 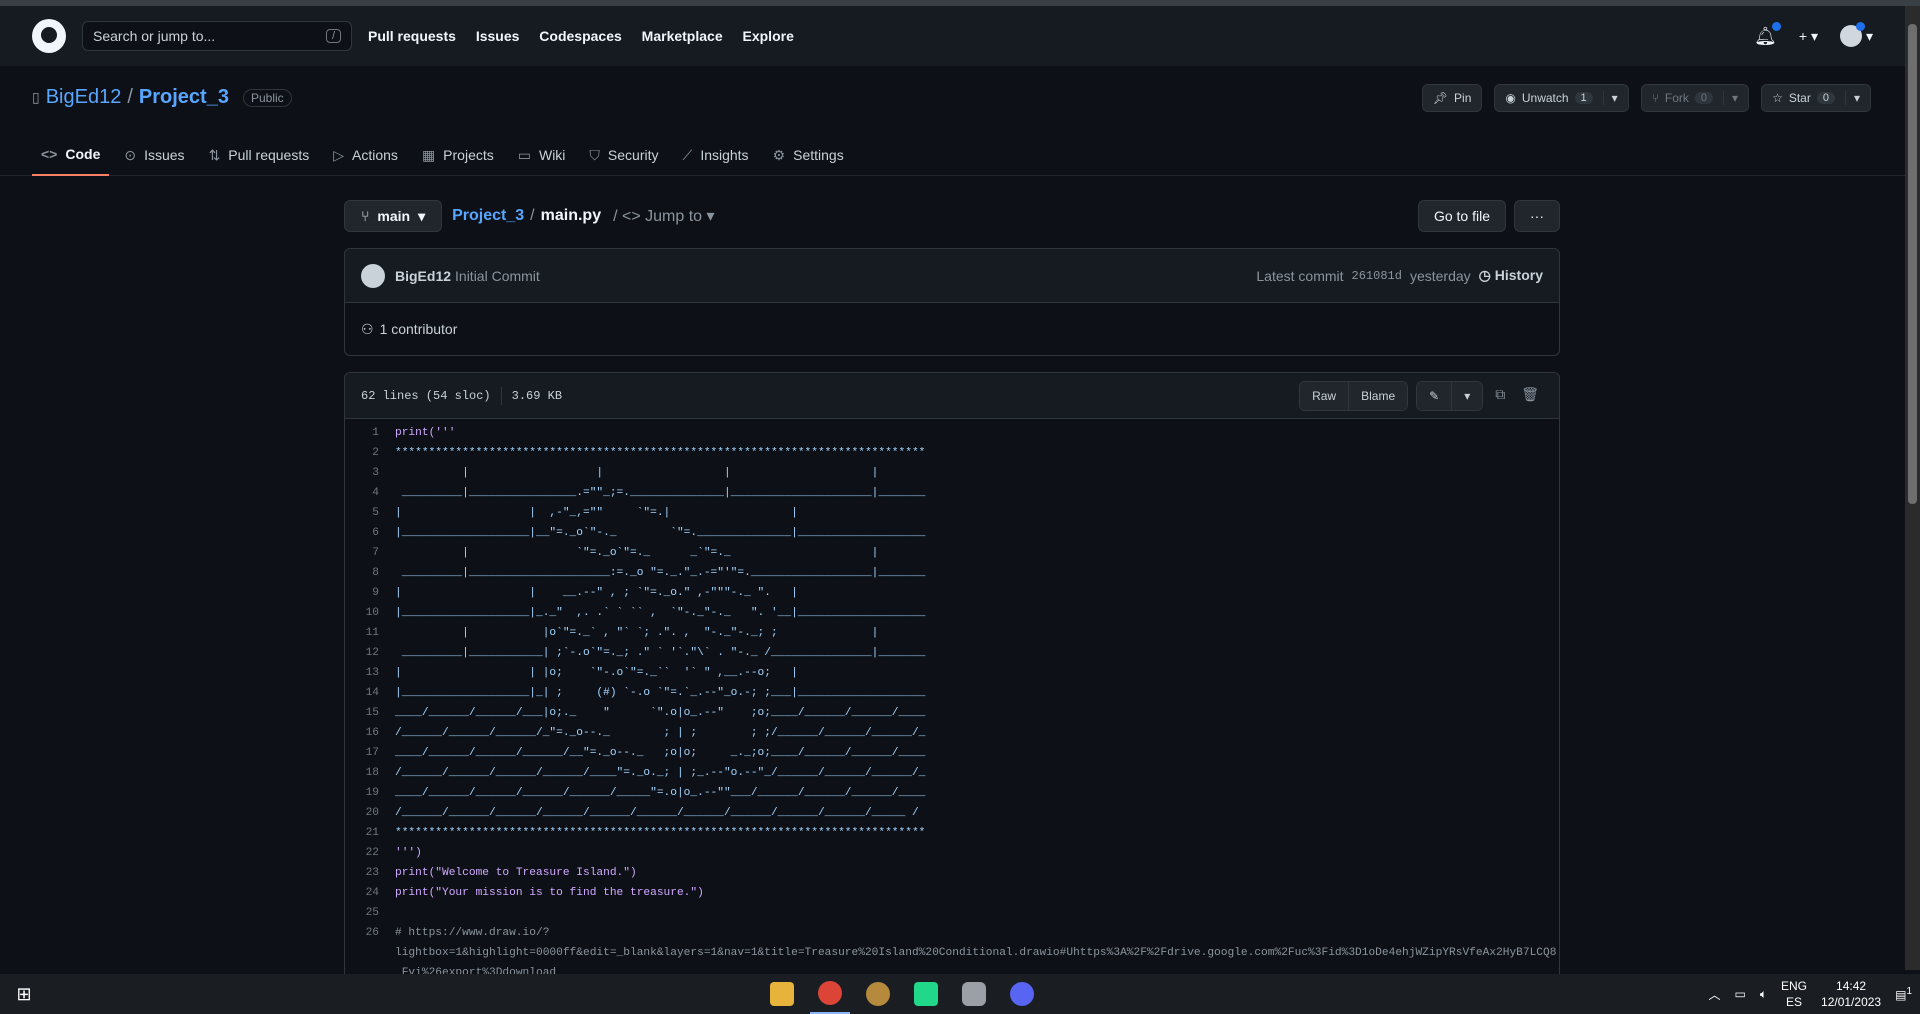 What do you see at coordinates (808, 155) in the screenshot?
I see `tab-settings: ⚙ Settings` at bounding box center [808, 155].